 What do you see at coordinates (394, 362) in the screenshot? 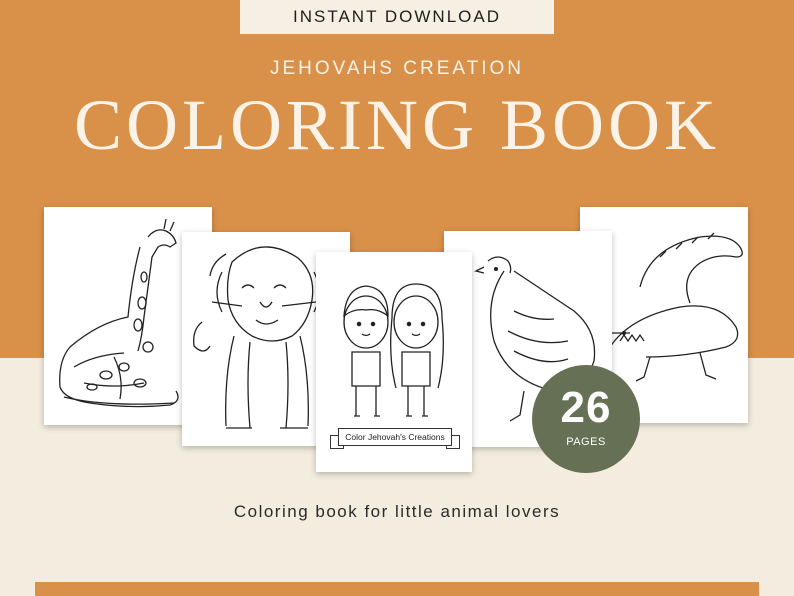
I see `kids-coloring-page: Color Jehovah's Creations` at bounding box center [394, 362].